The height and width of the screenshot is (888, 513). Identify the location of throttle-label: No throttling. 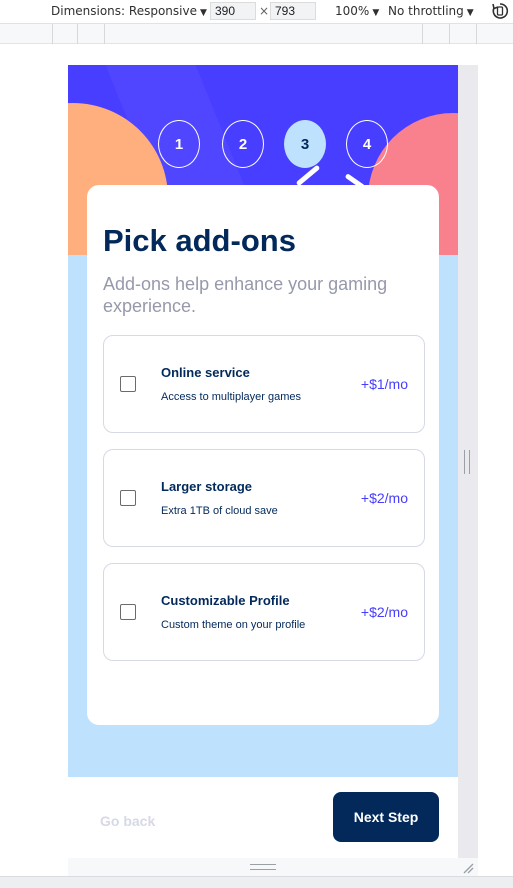
(426, 11).